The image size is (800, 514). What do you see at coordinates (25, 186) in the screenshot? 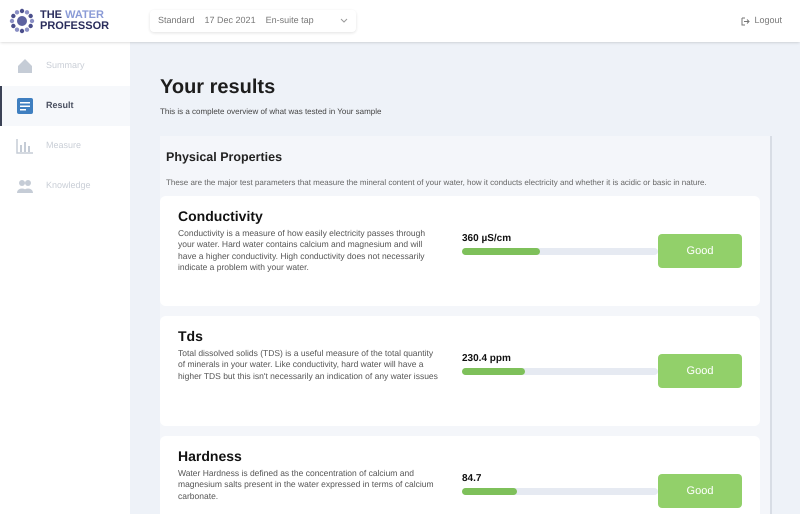
I see `people-icon` at bounding box center [25, 186].